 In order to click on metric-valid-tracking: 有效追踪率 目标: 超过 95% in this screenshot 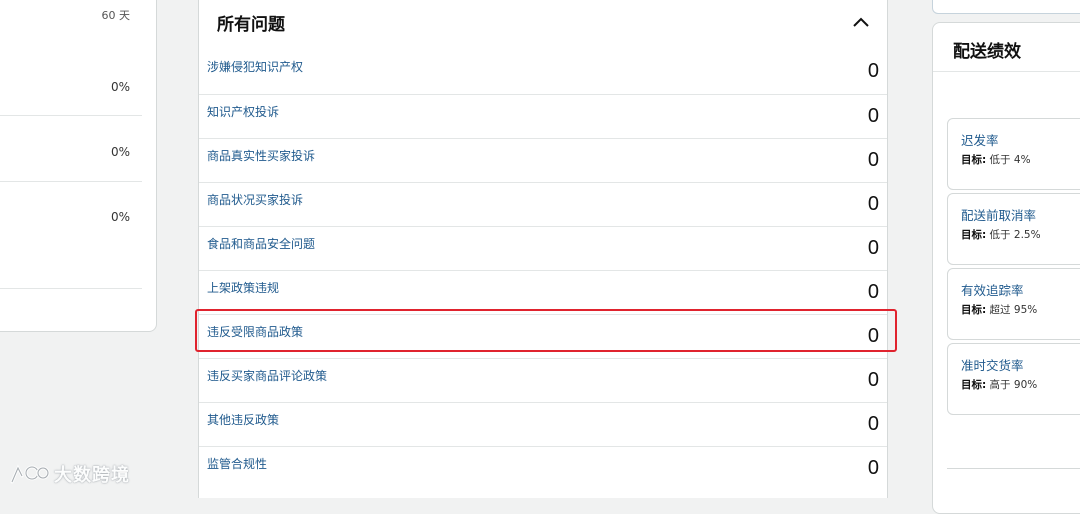, I will do `click(1013, 304)`.